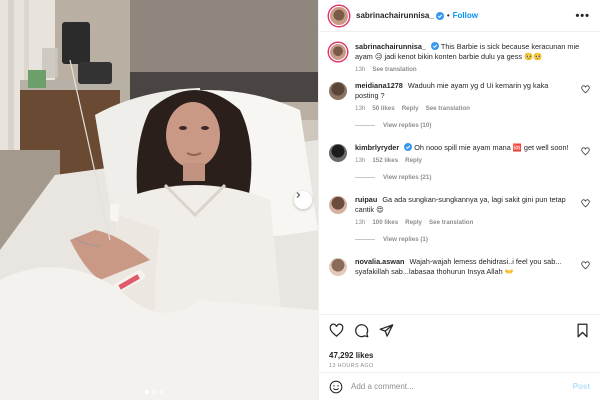  What do you see at coordinates (303, 200) in the screenshot?
I see `next-slide-button` at bounding box center [303, 200].